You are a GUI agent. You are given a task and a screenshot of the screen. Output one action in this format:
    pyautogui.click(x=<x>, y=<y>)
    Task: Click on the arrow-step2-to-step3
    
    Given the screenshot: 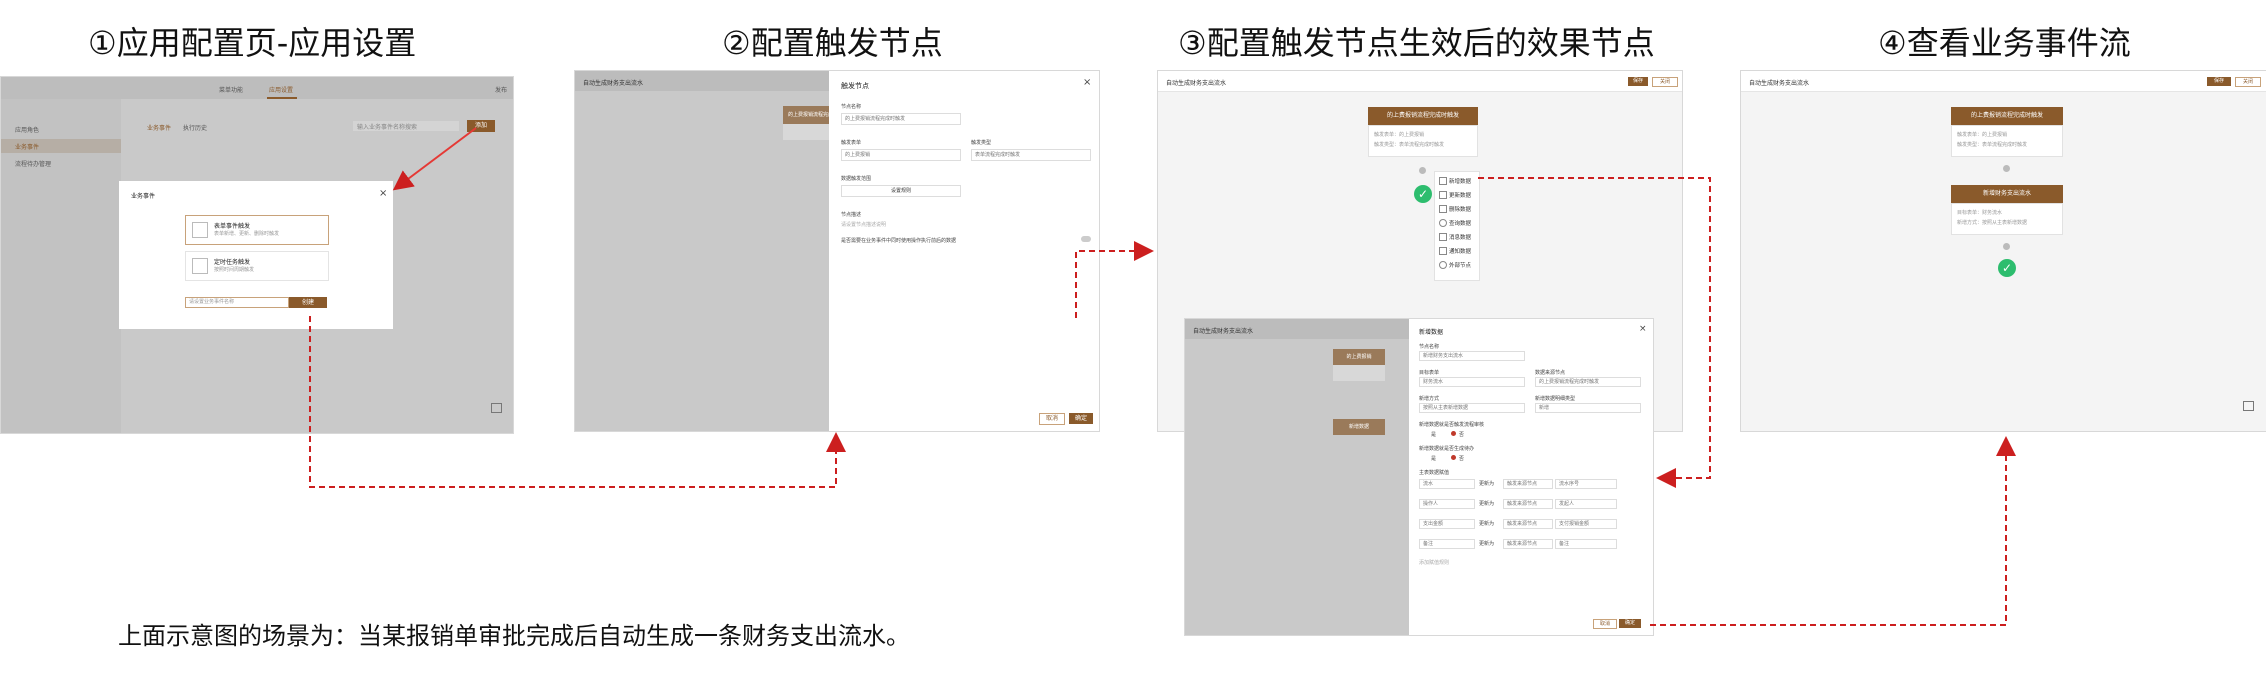 What is the action you would take?
    pyautogui.click(x=1114, y=279)
    